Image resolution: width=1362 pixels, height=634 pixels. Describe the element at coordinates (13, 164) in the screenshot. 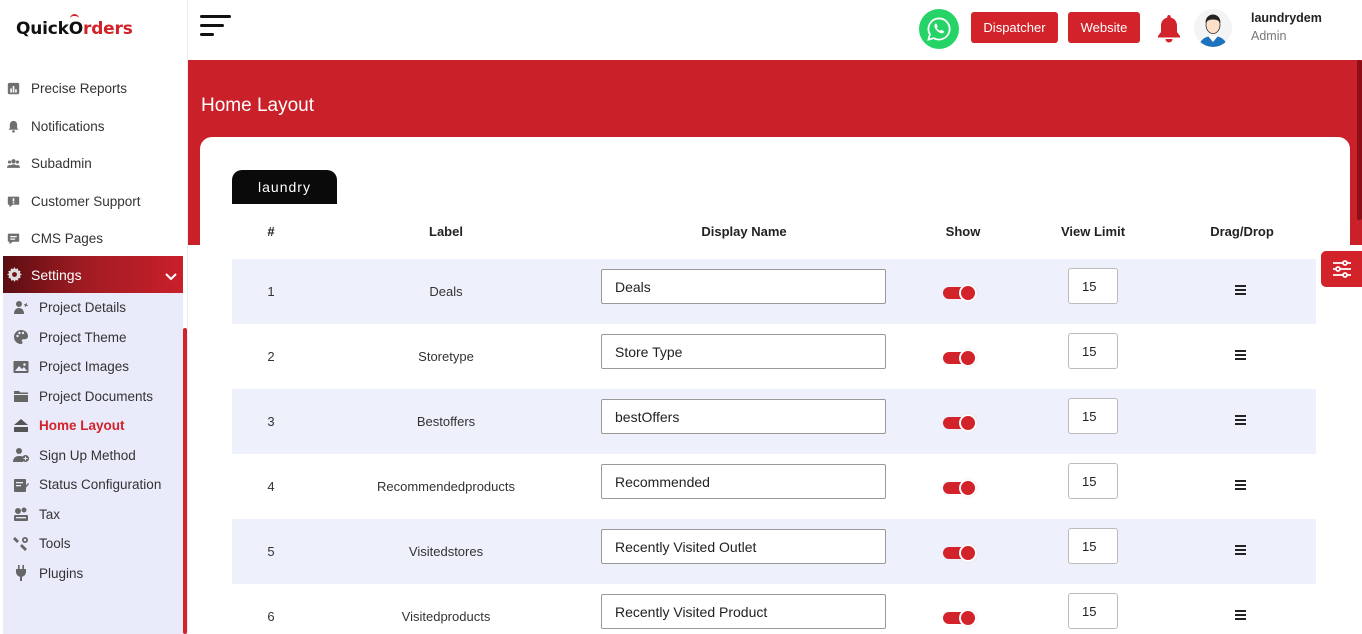

I see `users-icon` at that location.